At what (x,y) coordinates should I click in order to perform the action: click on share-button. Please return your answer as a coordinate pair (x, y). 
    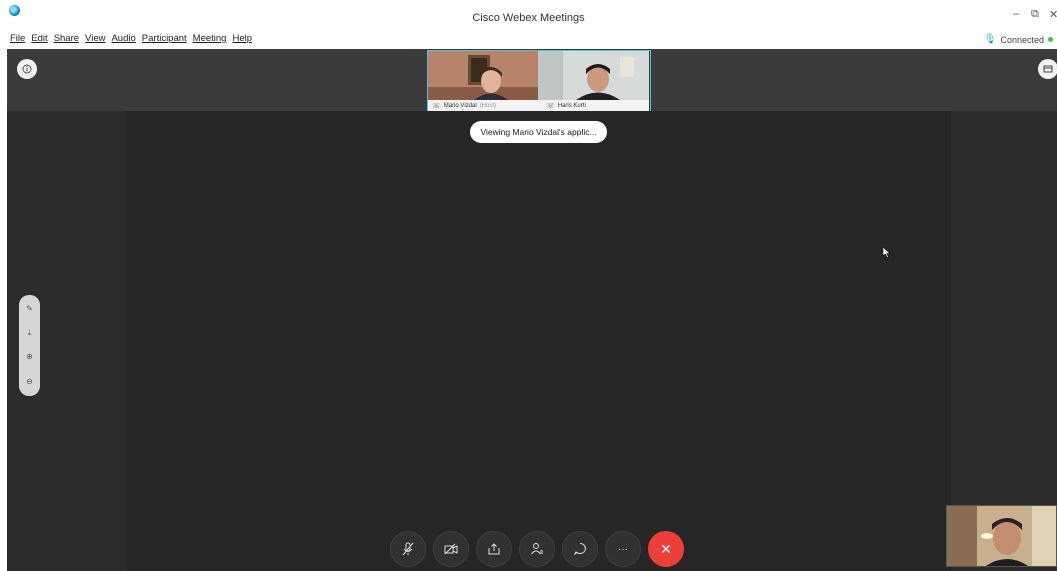
    Looking at the image, I should click on (494, 549).